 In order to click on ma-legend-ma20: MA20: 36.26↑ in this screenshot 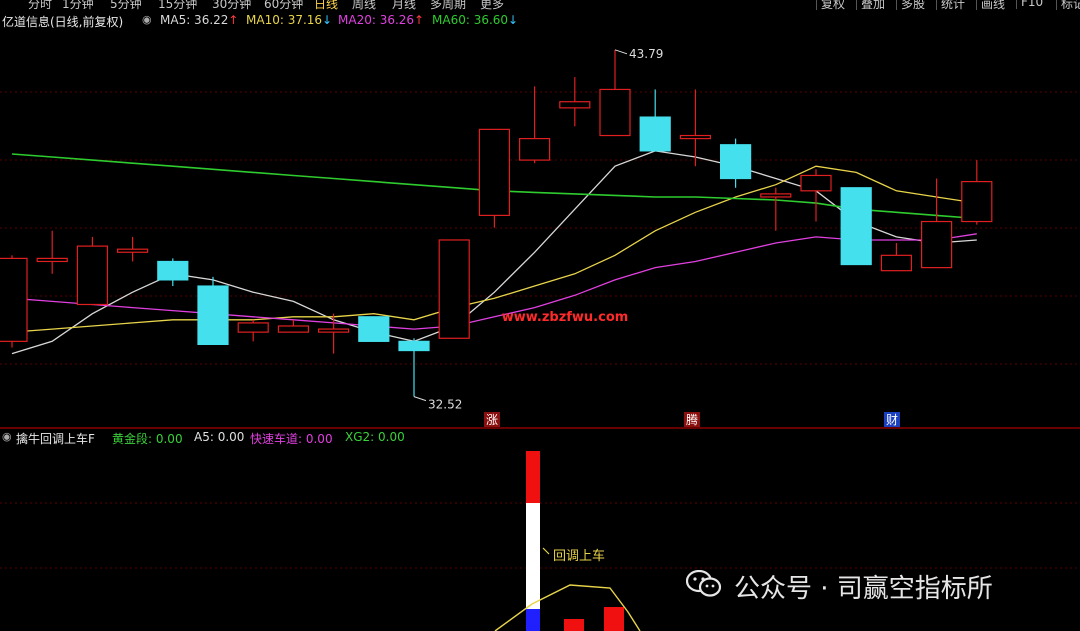, I will do `click(381, 20)`.